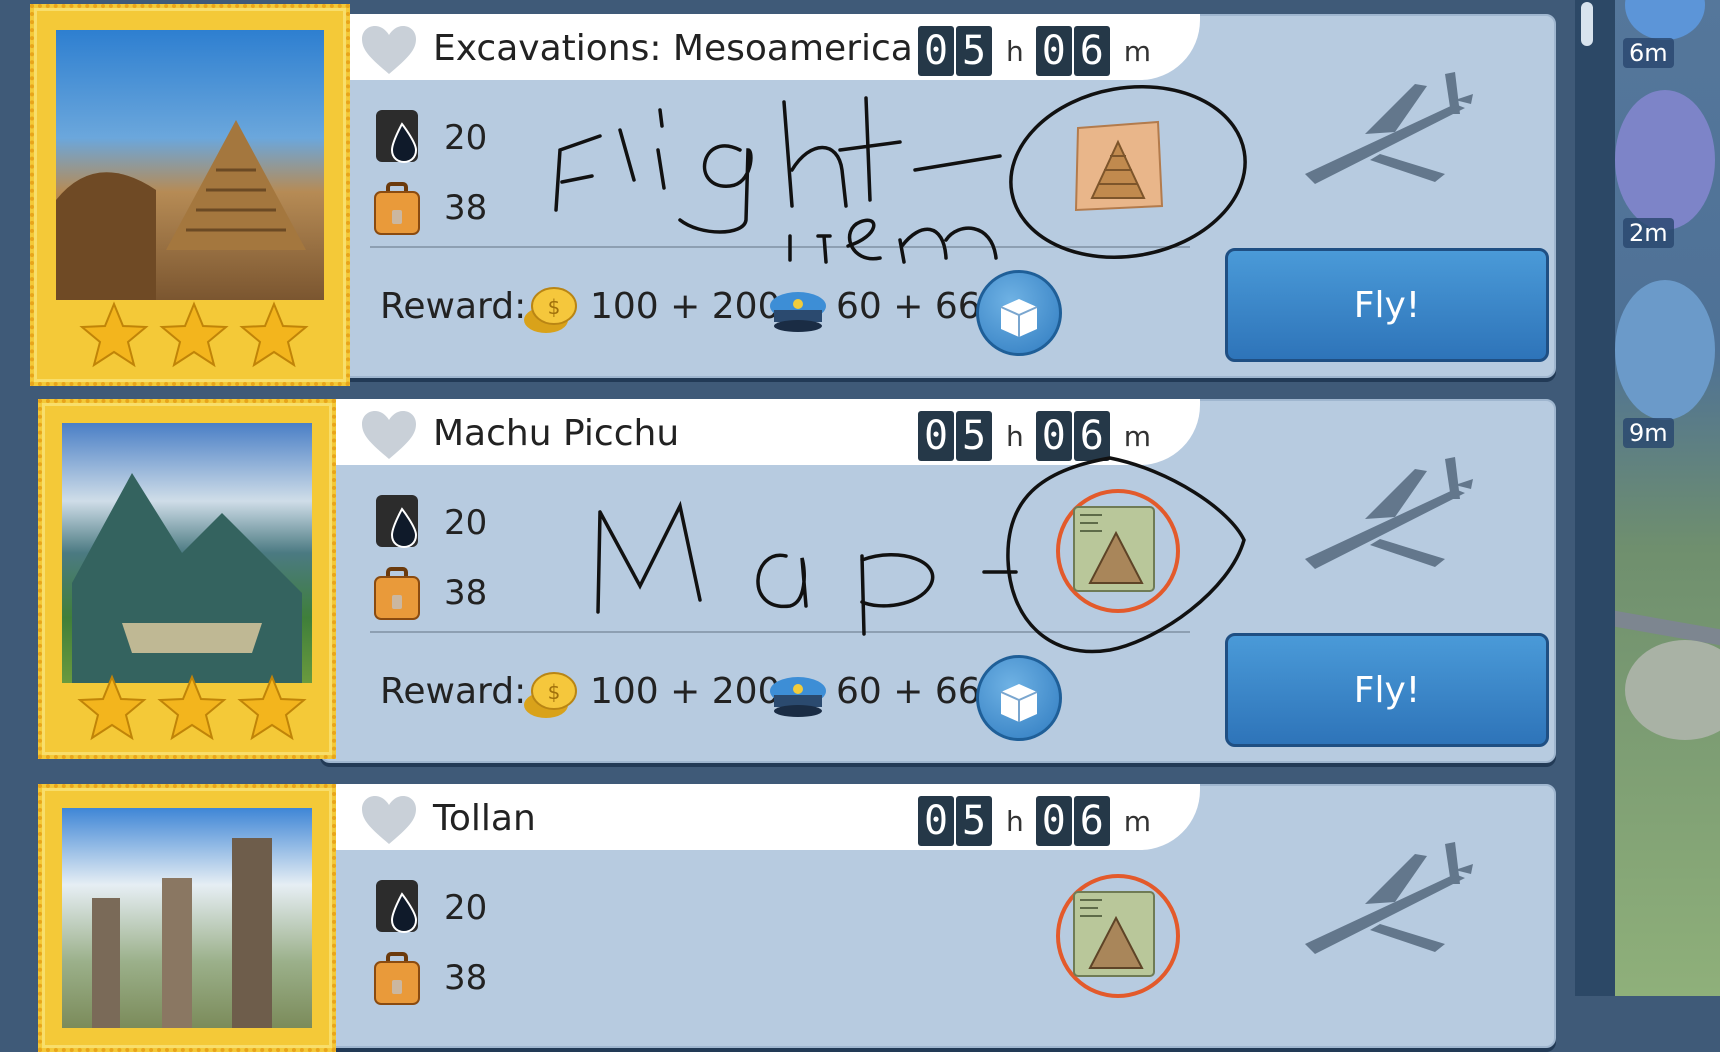 The width and height of the screenshot is (1720, 1052). I want to click on side-timer-1: 6m, so click(1648, 53).